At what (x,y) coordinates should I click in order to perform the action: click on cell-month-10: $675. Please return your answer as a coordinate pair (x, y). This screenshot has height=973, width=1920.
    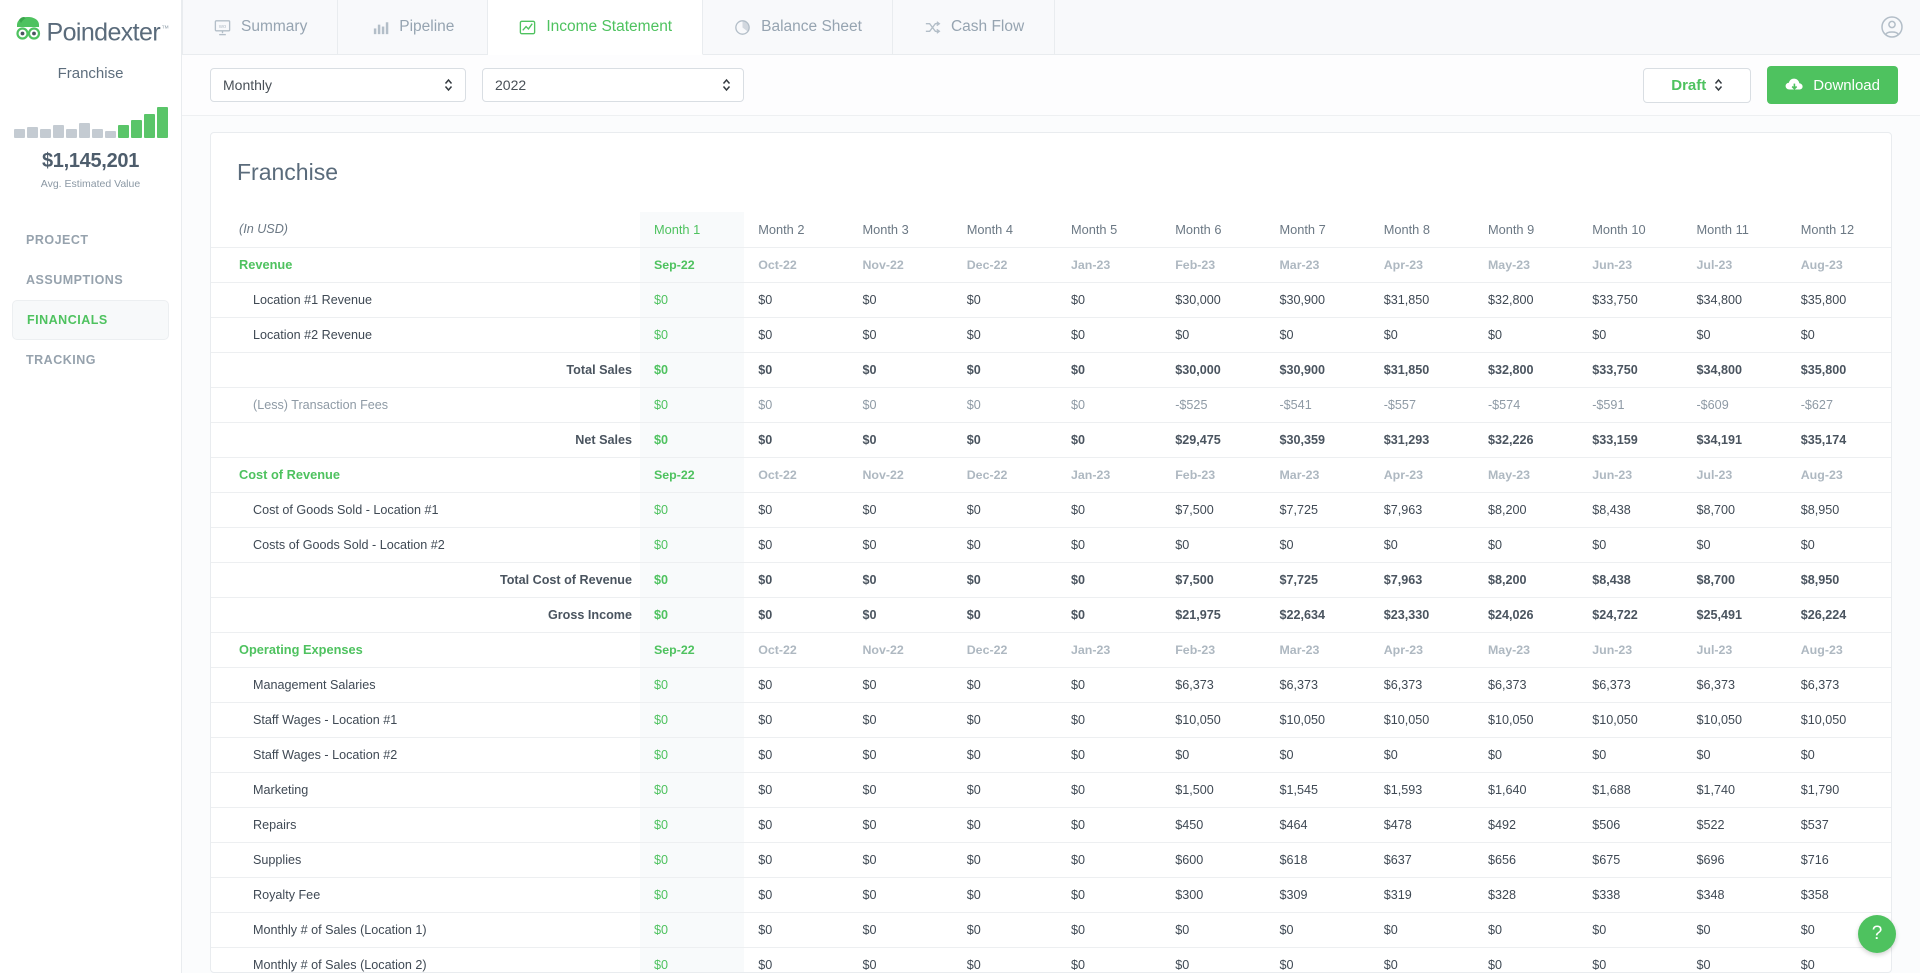
    Looking at the image, I should click on (1630, 860).